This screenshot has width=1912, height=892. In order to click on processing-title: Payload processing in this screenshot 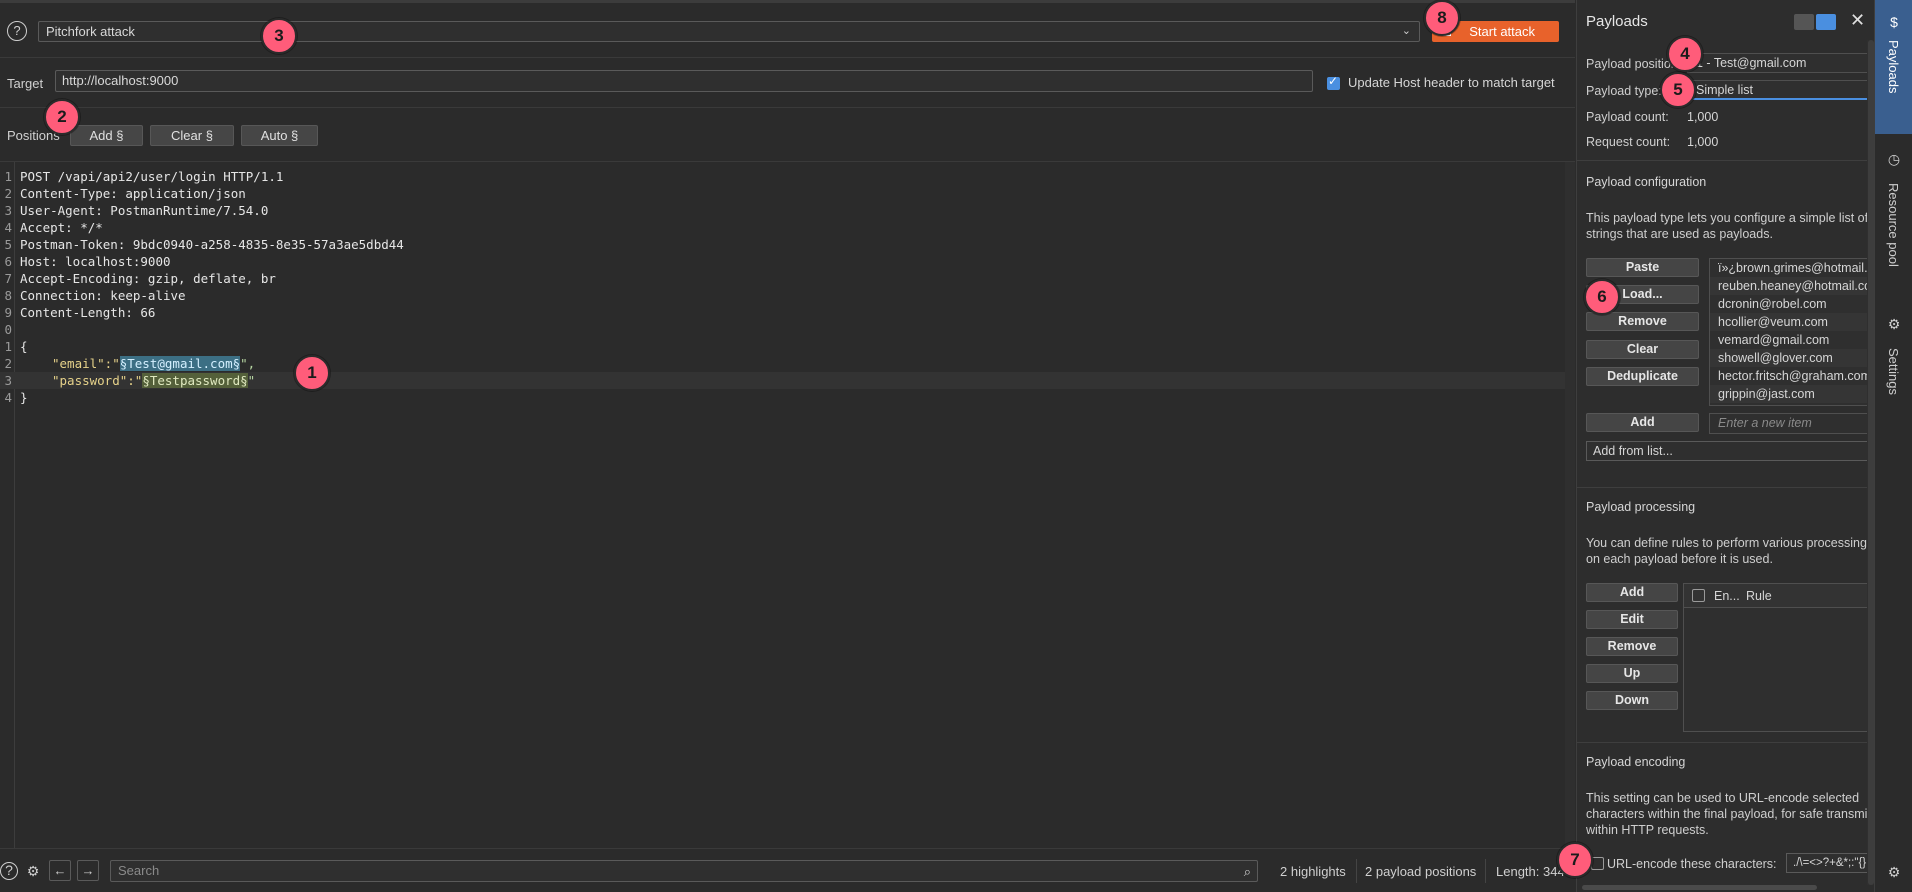, I will do `click(1641, 507)`.